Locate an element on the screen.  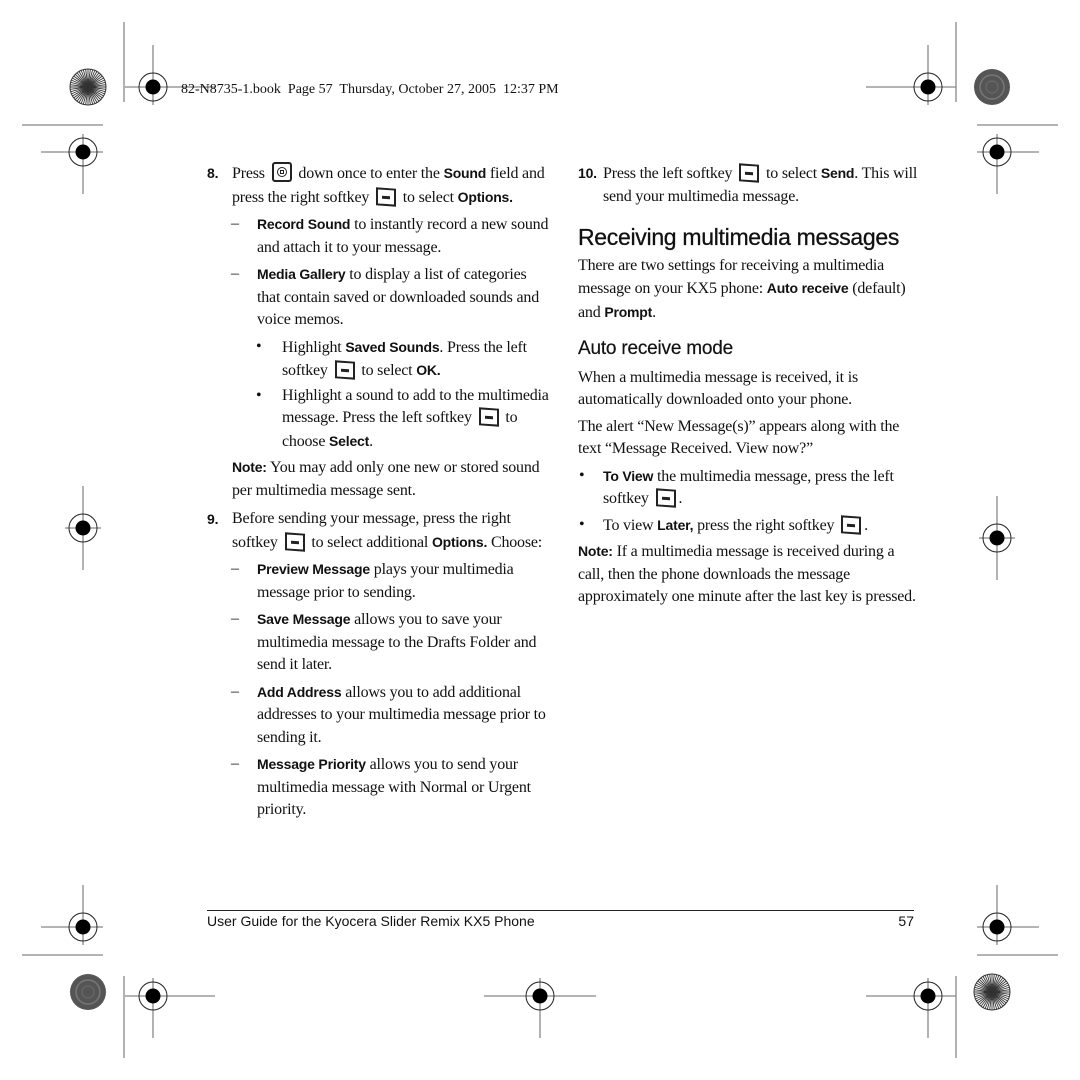
step-number: 10. is located at coordinates (587, 173).